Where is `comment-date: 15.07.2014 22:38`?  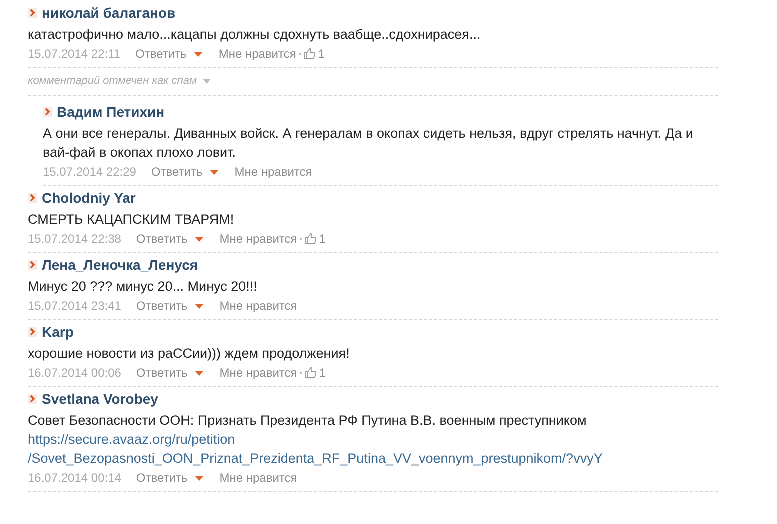
comment-date: 15.07.2014 22:38 is located at coordinates (75, 239).